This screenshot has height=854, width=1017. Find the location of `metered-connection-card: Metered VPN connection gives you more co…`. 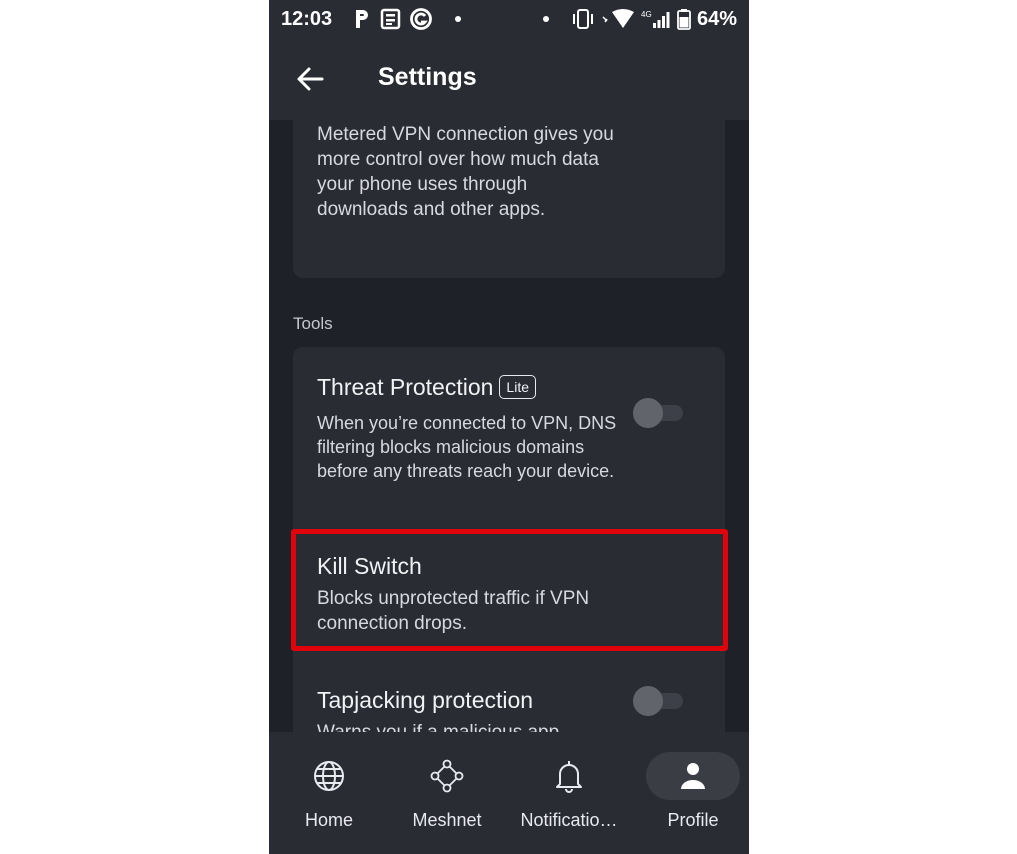

metered-connection-card: Metered VPN connection gives you more co… is located at coordinates (509, 199).